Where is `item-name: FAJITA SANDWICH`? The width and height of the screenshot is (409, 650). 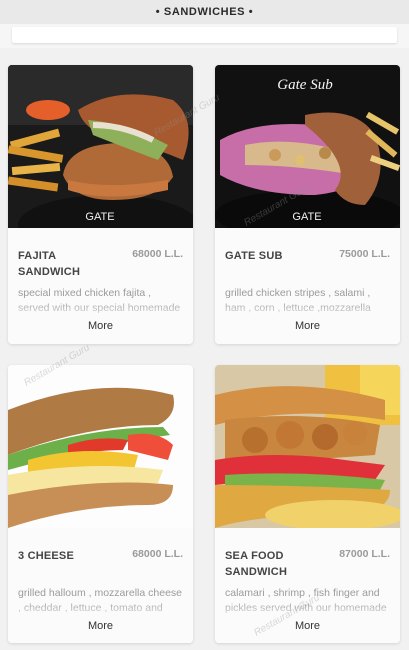 item-name: FAJITA SANDWICH is located at coordinates (49, 264).